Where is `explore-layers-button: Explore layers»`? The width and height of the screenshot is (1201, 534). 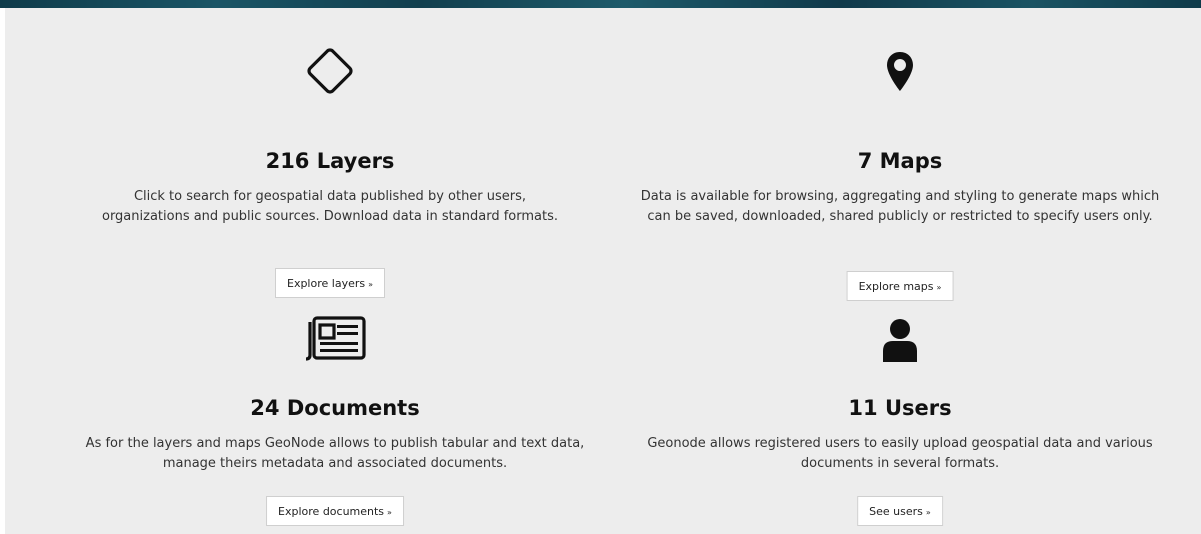
explore-layers-button: Explore layers» is located at coordinates (330, 283).